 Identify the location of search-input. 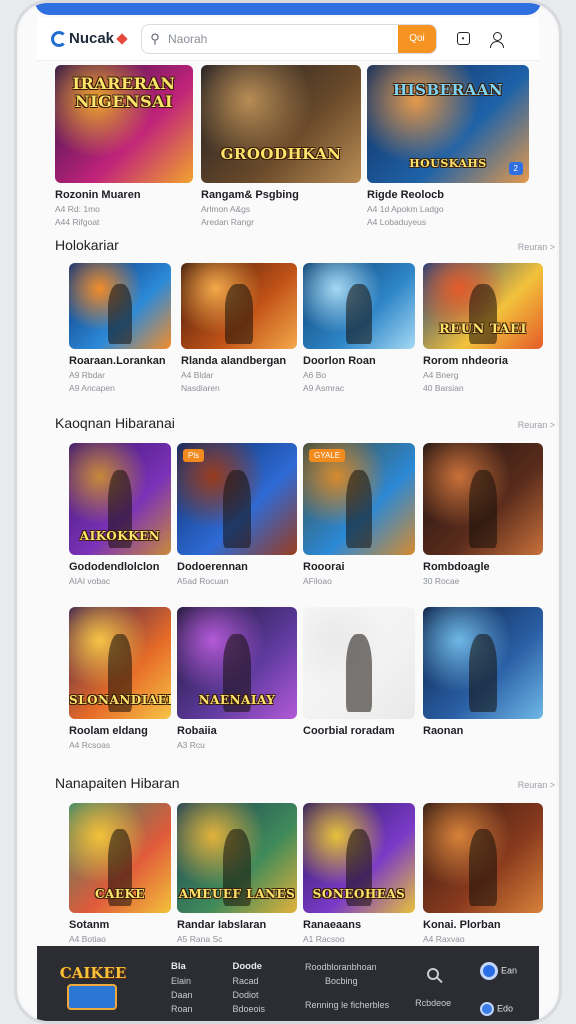
(283, 38).